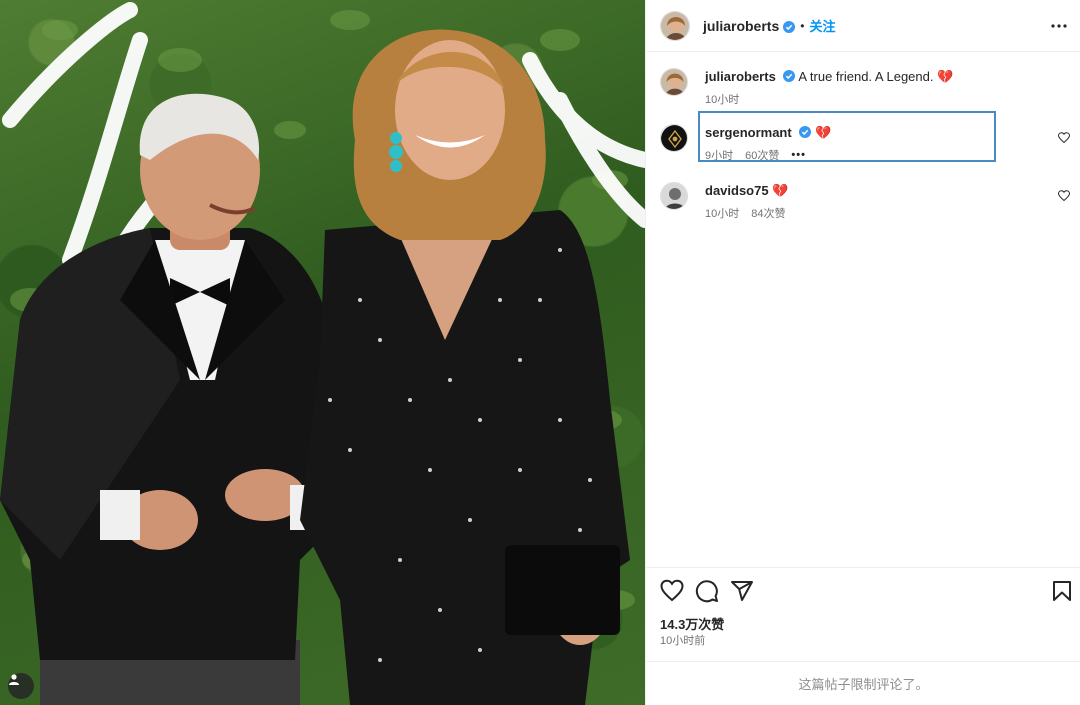 Image resolution: width=1080 pixels, height=705 pixels. What do you see at coordinates (740, 76) in the screenshot?
I see `caption-username: juliaroberts` at bounding box center [740, 76].